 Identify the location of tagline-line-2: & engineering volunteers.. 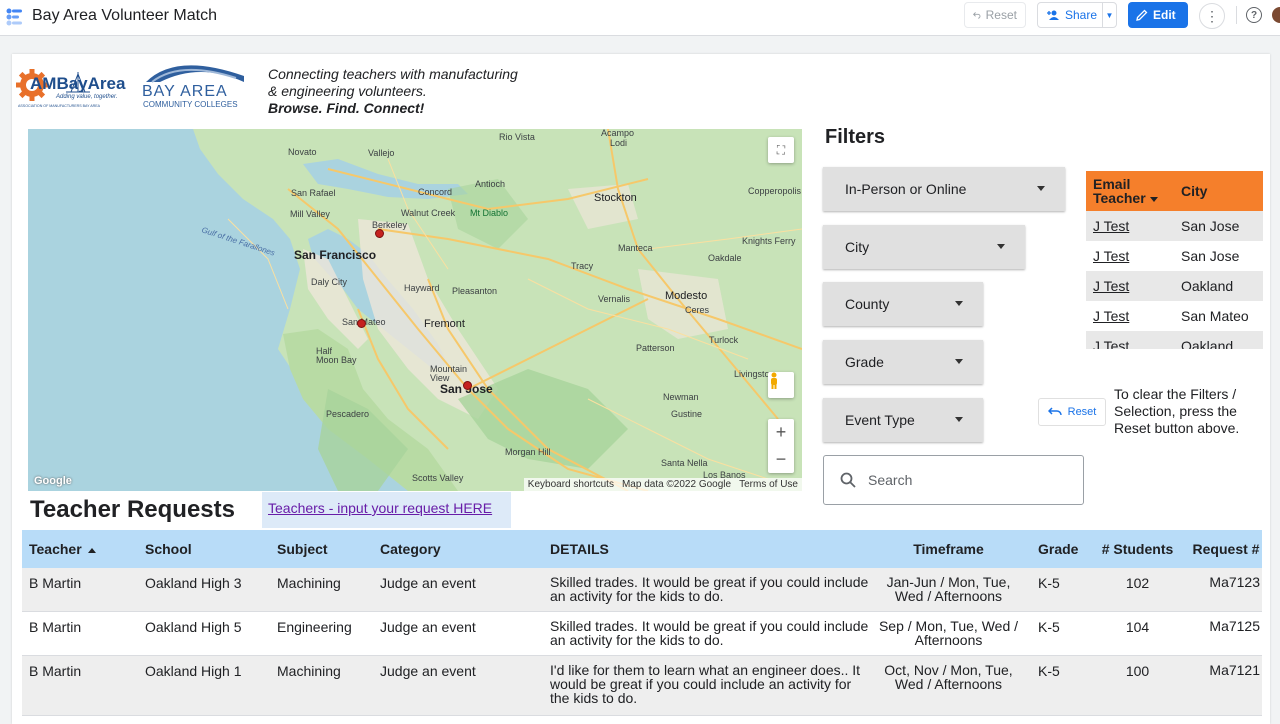
(347, 91).